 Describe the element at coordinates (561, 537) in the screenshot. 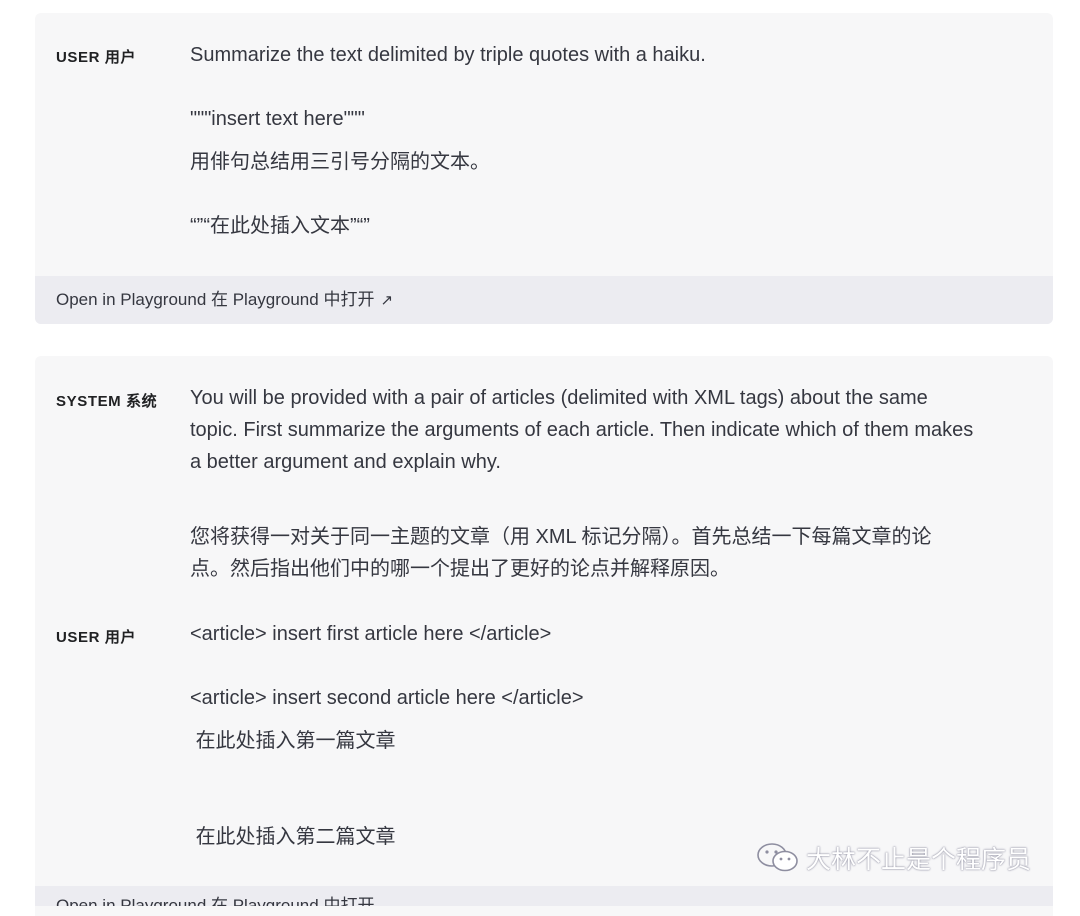

I see `message-line: 您将获得一对关于同一主题的文章（用 XML 标记分隔）。首先总结一下每篇文章的论` at that location.